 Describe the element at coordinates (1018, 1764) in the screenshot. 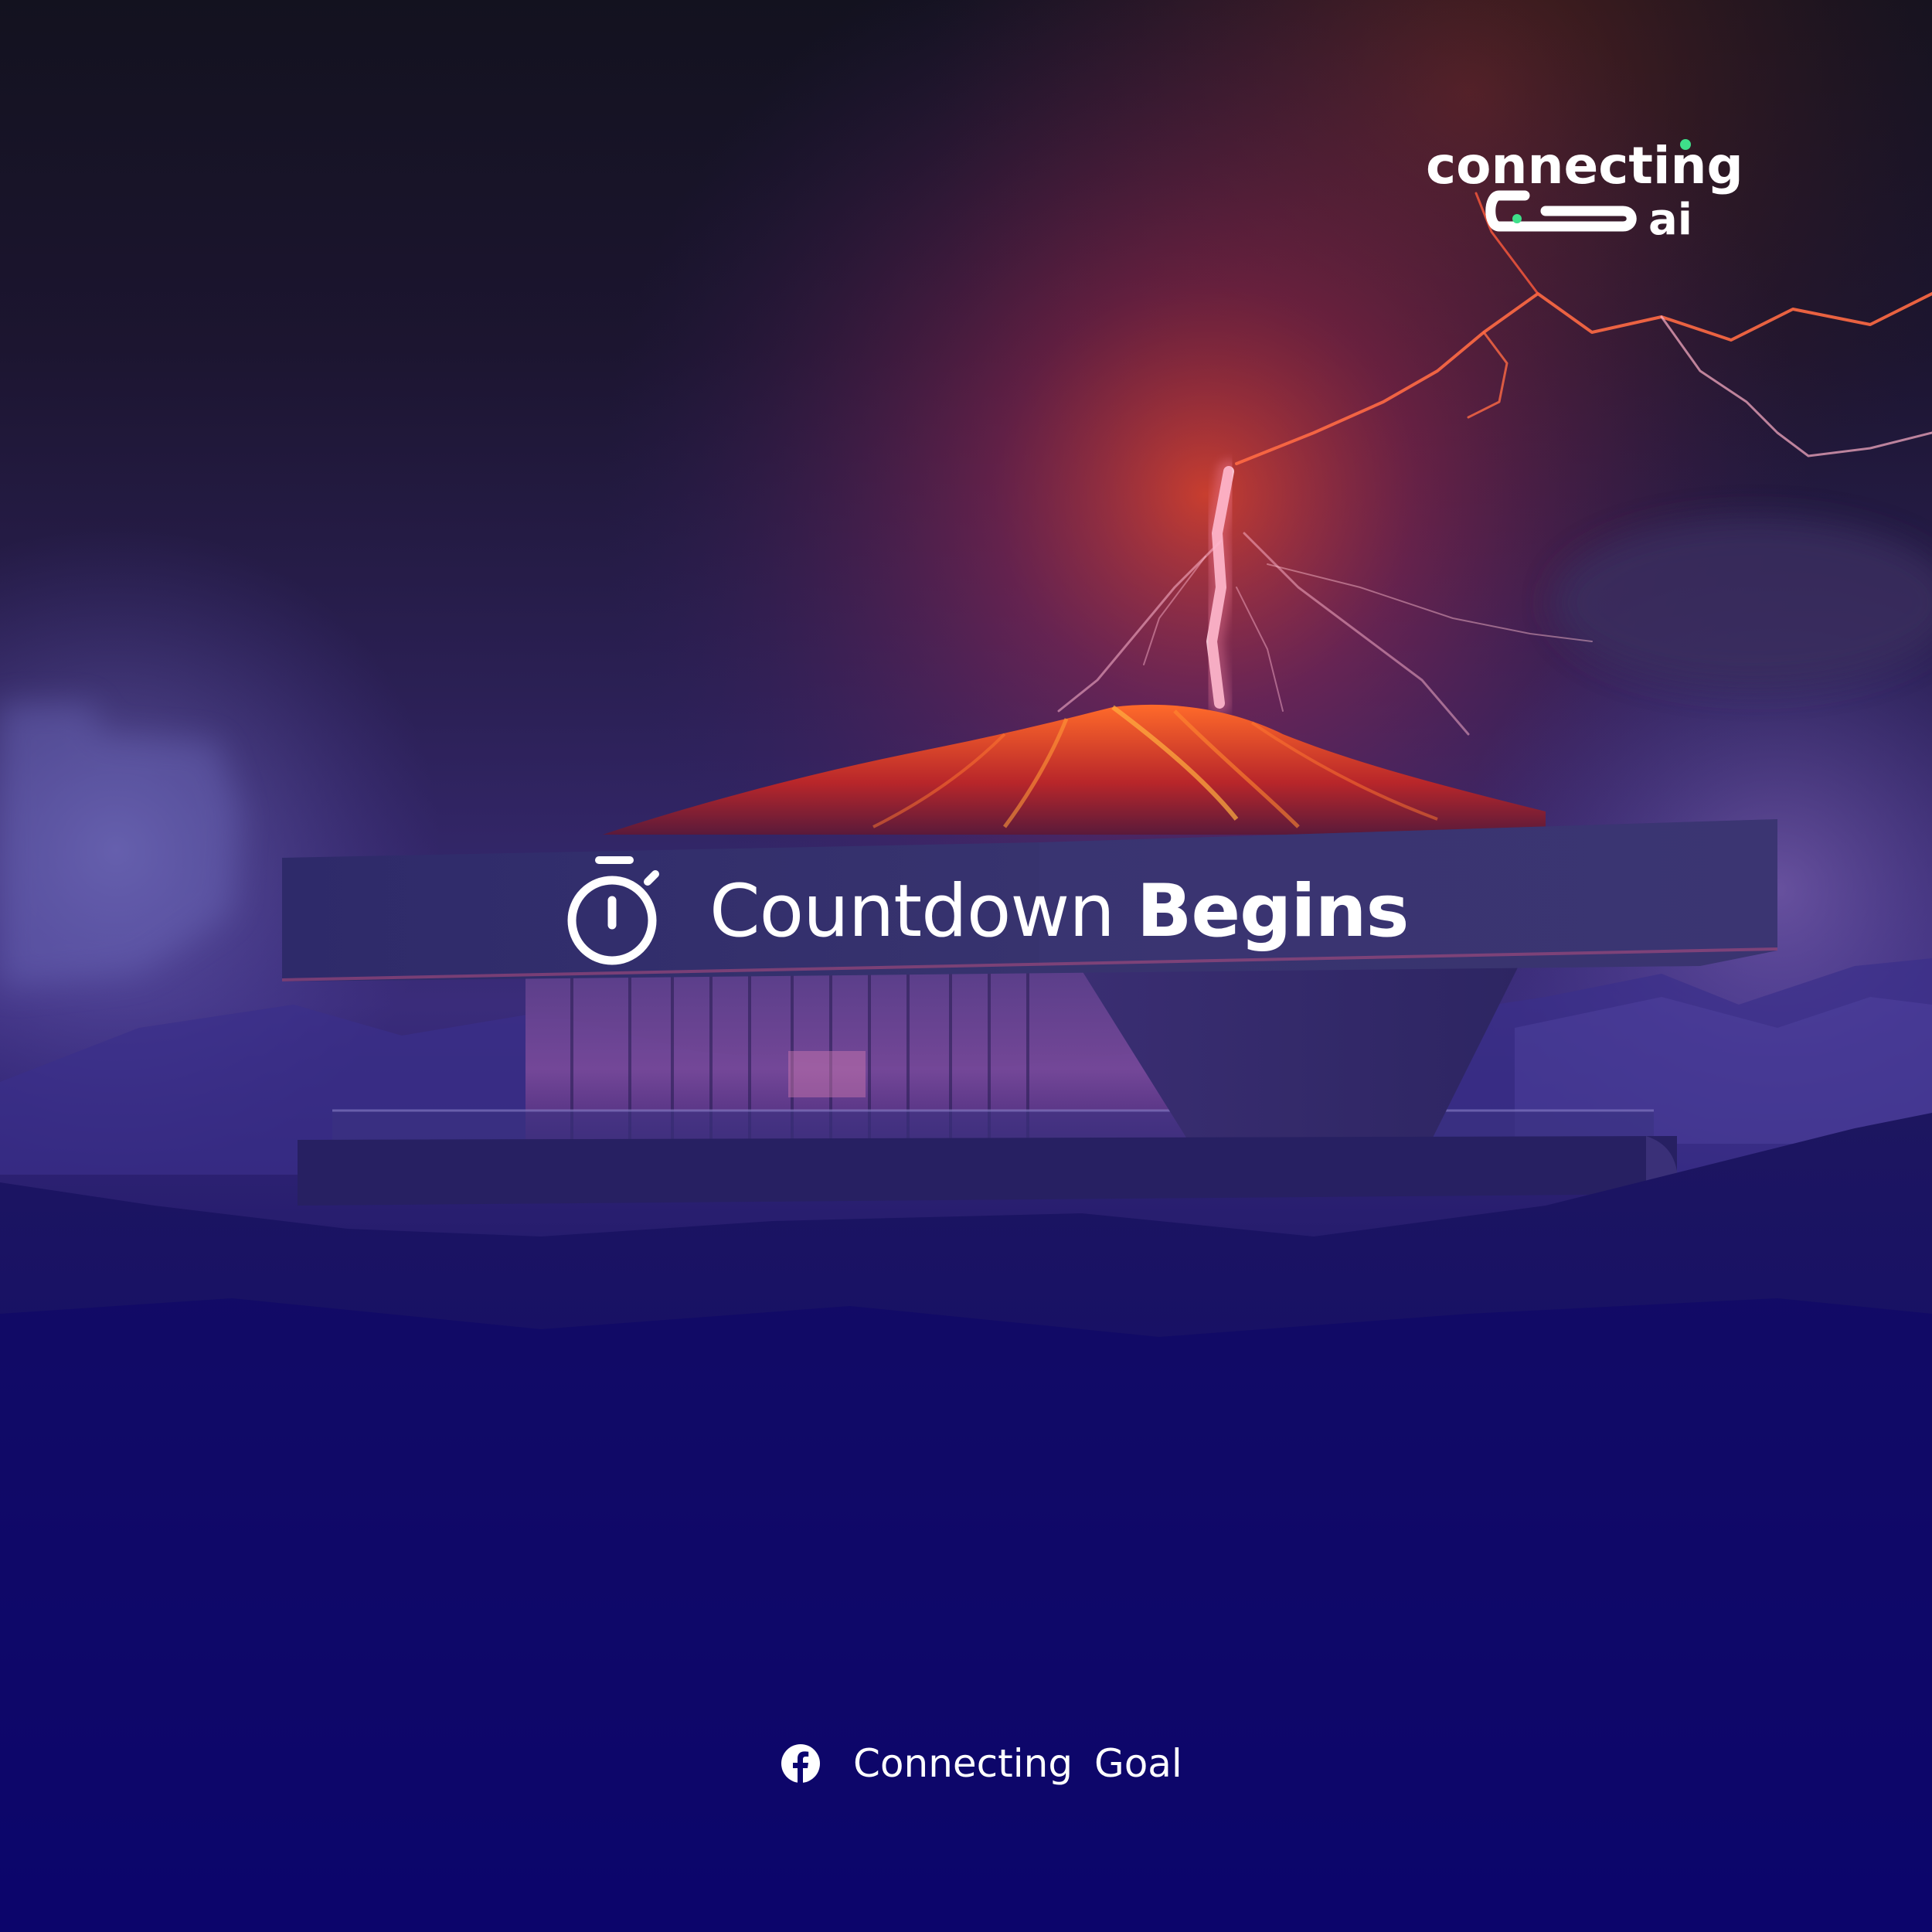

I see `footer-page-name: Connecting Goal` at that location.